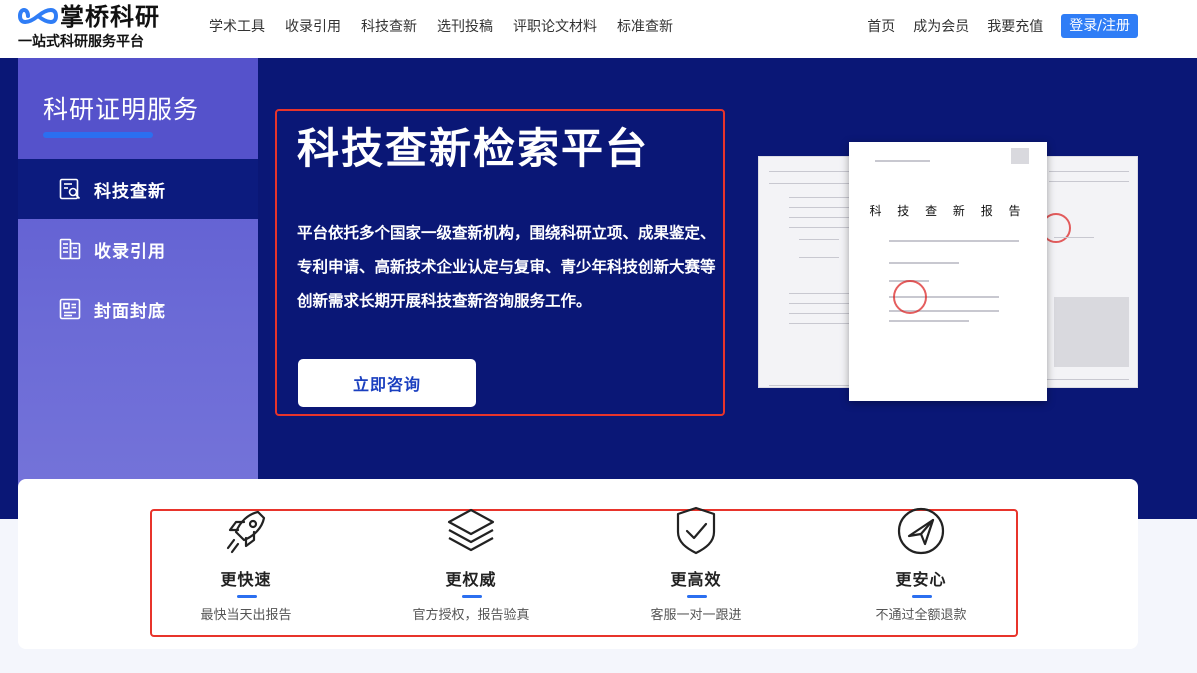 This screenshot has height=673, width=1197. What do you see at coordinates (130, 311) in the screenshot?
I see `sidebar-item-label: 封面封底` at bounding box center [130, 311].